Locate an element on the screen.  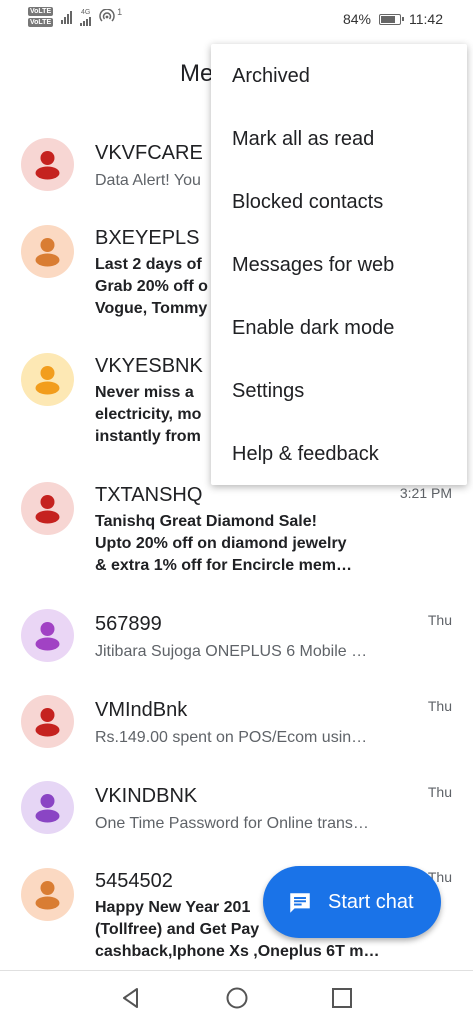
status-left: VoLTE VoLTE 4G 1 is located at coordinates (75, 17).